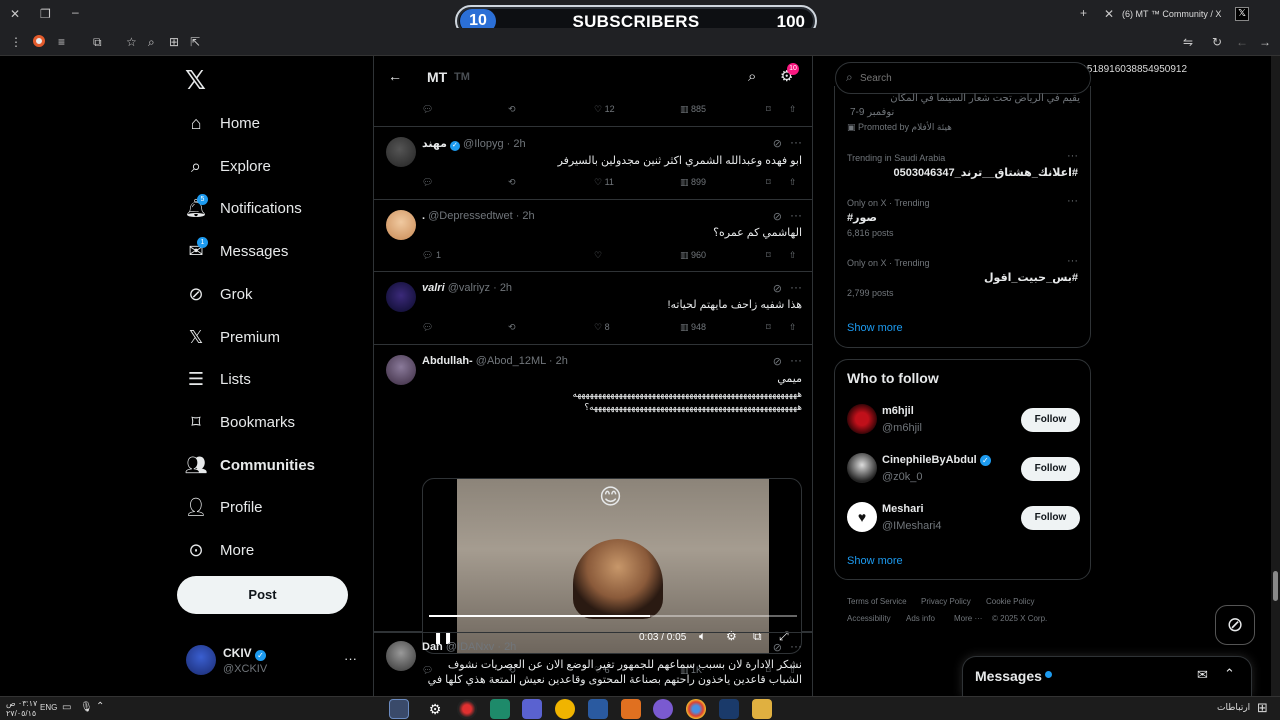 The width and height of the screenshot is (1280, 720). What do you see at coordinates (236, 251) in the screenshot?
I see `sidebar-item-messages: ✉ 1 Messages` at bounding box center [236, 251].